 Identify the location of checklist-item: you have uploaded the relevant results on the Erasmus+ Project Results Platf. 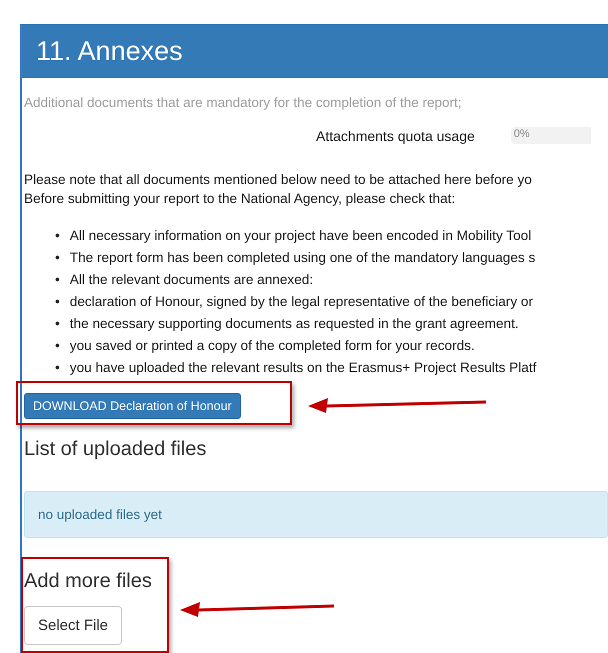
(303, 368).